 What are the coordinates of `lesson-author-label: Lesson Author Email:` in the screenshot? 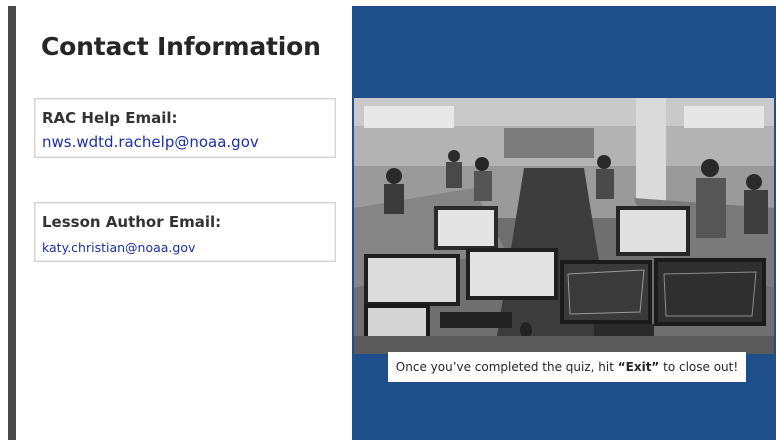 It's located at (132, 222).